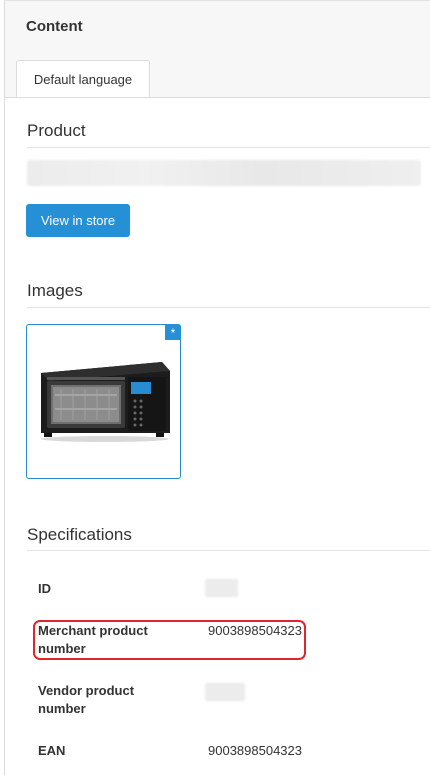 The height and width of the screenshot is (775, 430). Describe the element at coordinates (79, 534) in the screenshot. I see `specifications-section-title: Specifications` at that location.